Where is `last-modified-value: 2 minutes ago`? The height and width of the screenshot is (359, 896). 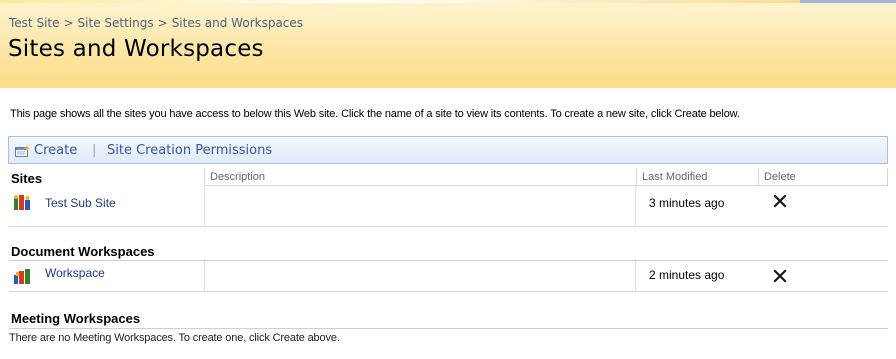 last-modified-value: 2 minutes ago is located at coordinates (687, 275).